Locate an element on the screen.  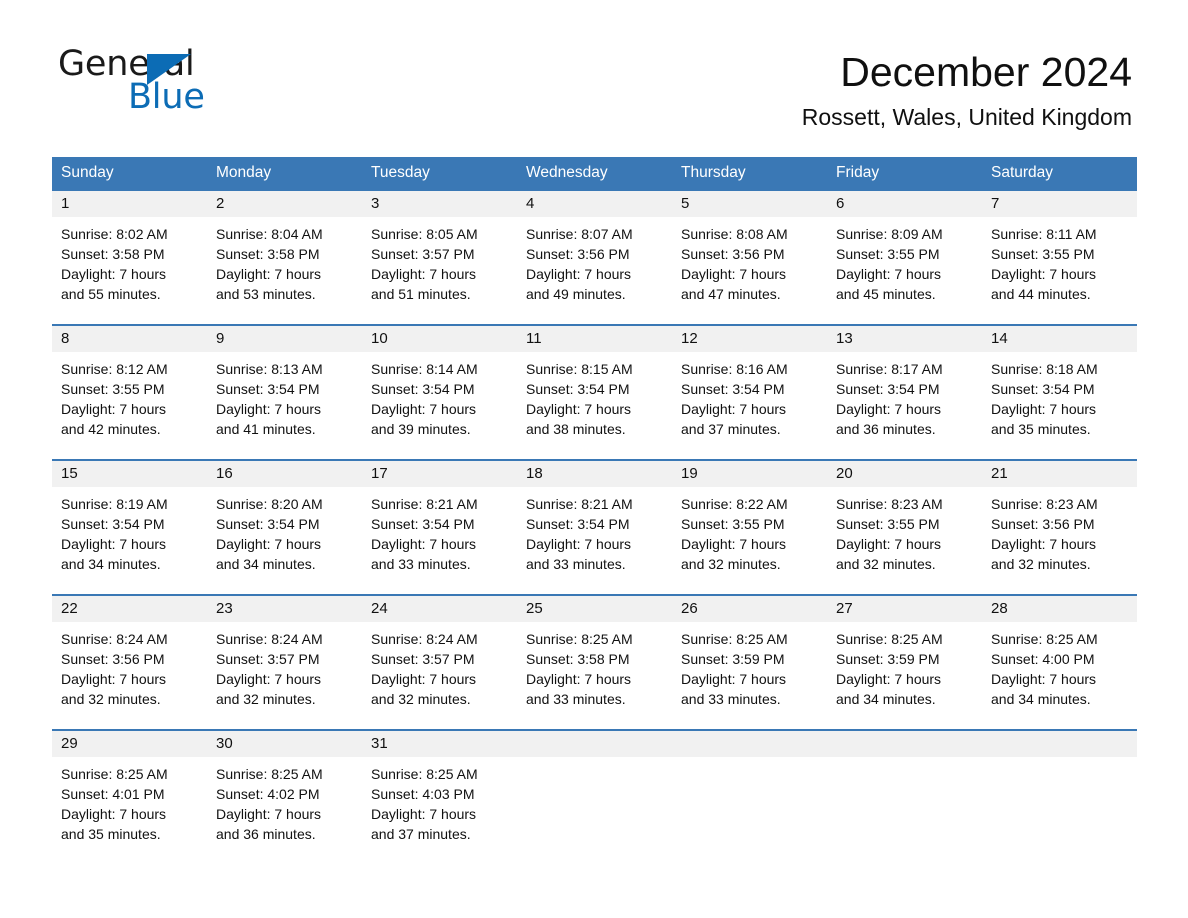
weekday-header-friday: Friday is located at coordinates (858, 172).